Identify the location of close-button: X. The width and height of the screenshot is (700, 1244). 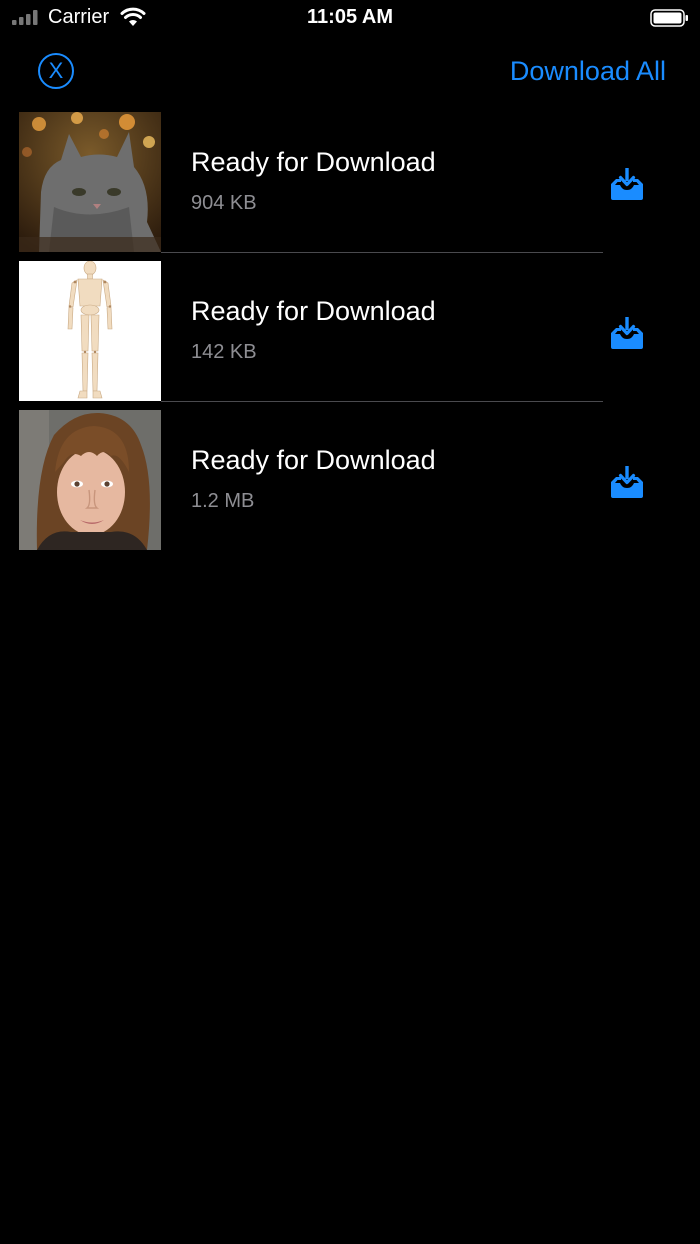
(56, 71).